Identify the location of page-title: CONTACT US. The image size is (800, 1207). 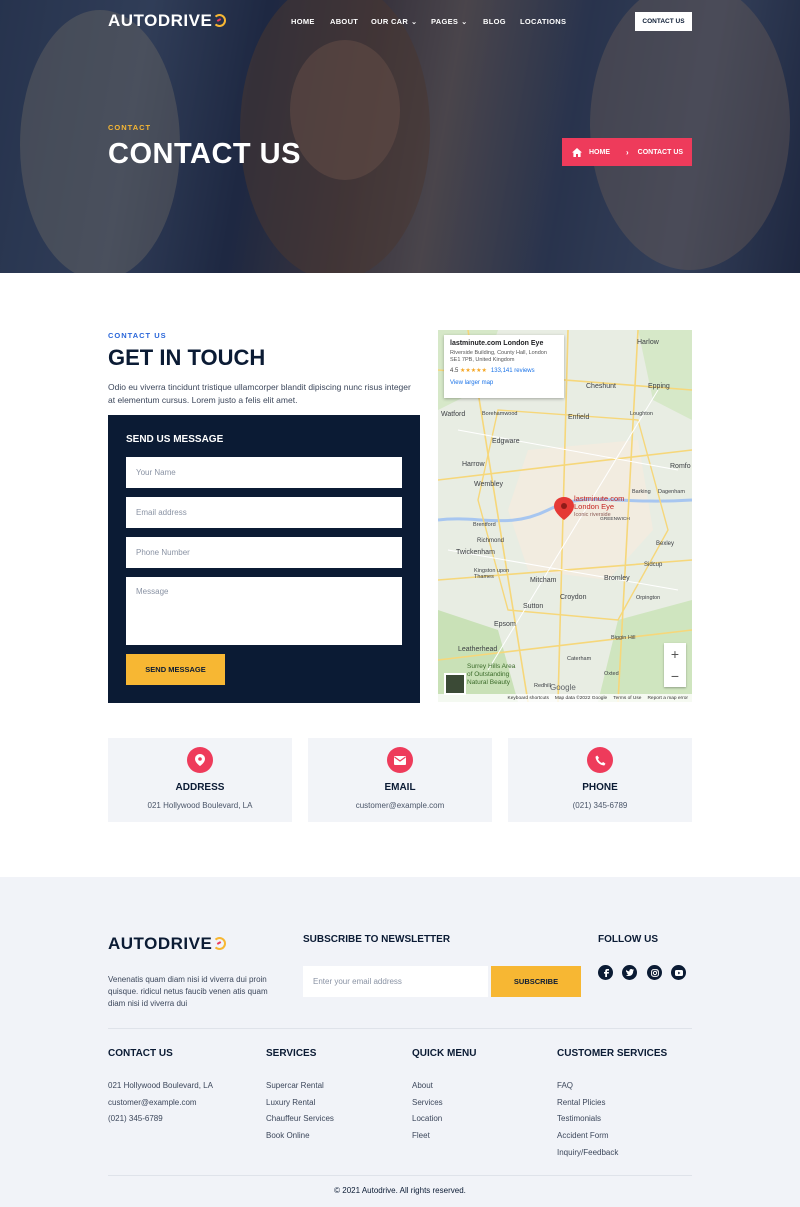
(204, 154).